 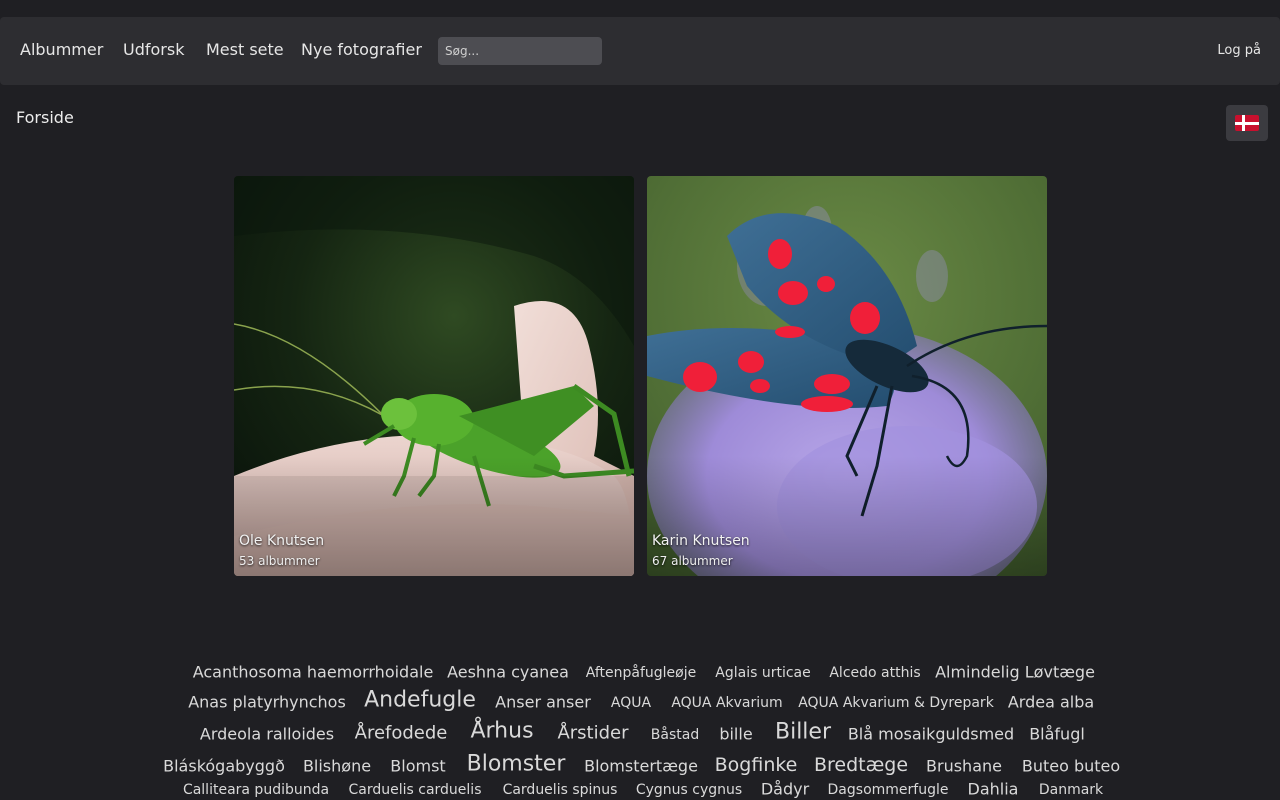 What do you see at coordinates (803, 732) in the screenshot?
I see `tag-link: Biller` at bounding box center [803, 732].